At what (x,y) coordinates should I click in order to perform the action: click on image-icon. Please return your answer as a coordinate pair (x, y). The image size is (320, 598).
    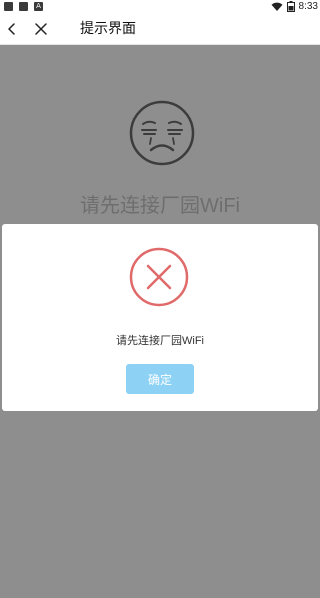
    Looking at the image, I should click on (23, 6).